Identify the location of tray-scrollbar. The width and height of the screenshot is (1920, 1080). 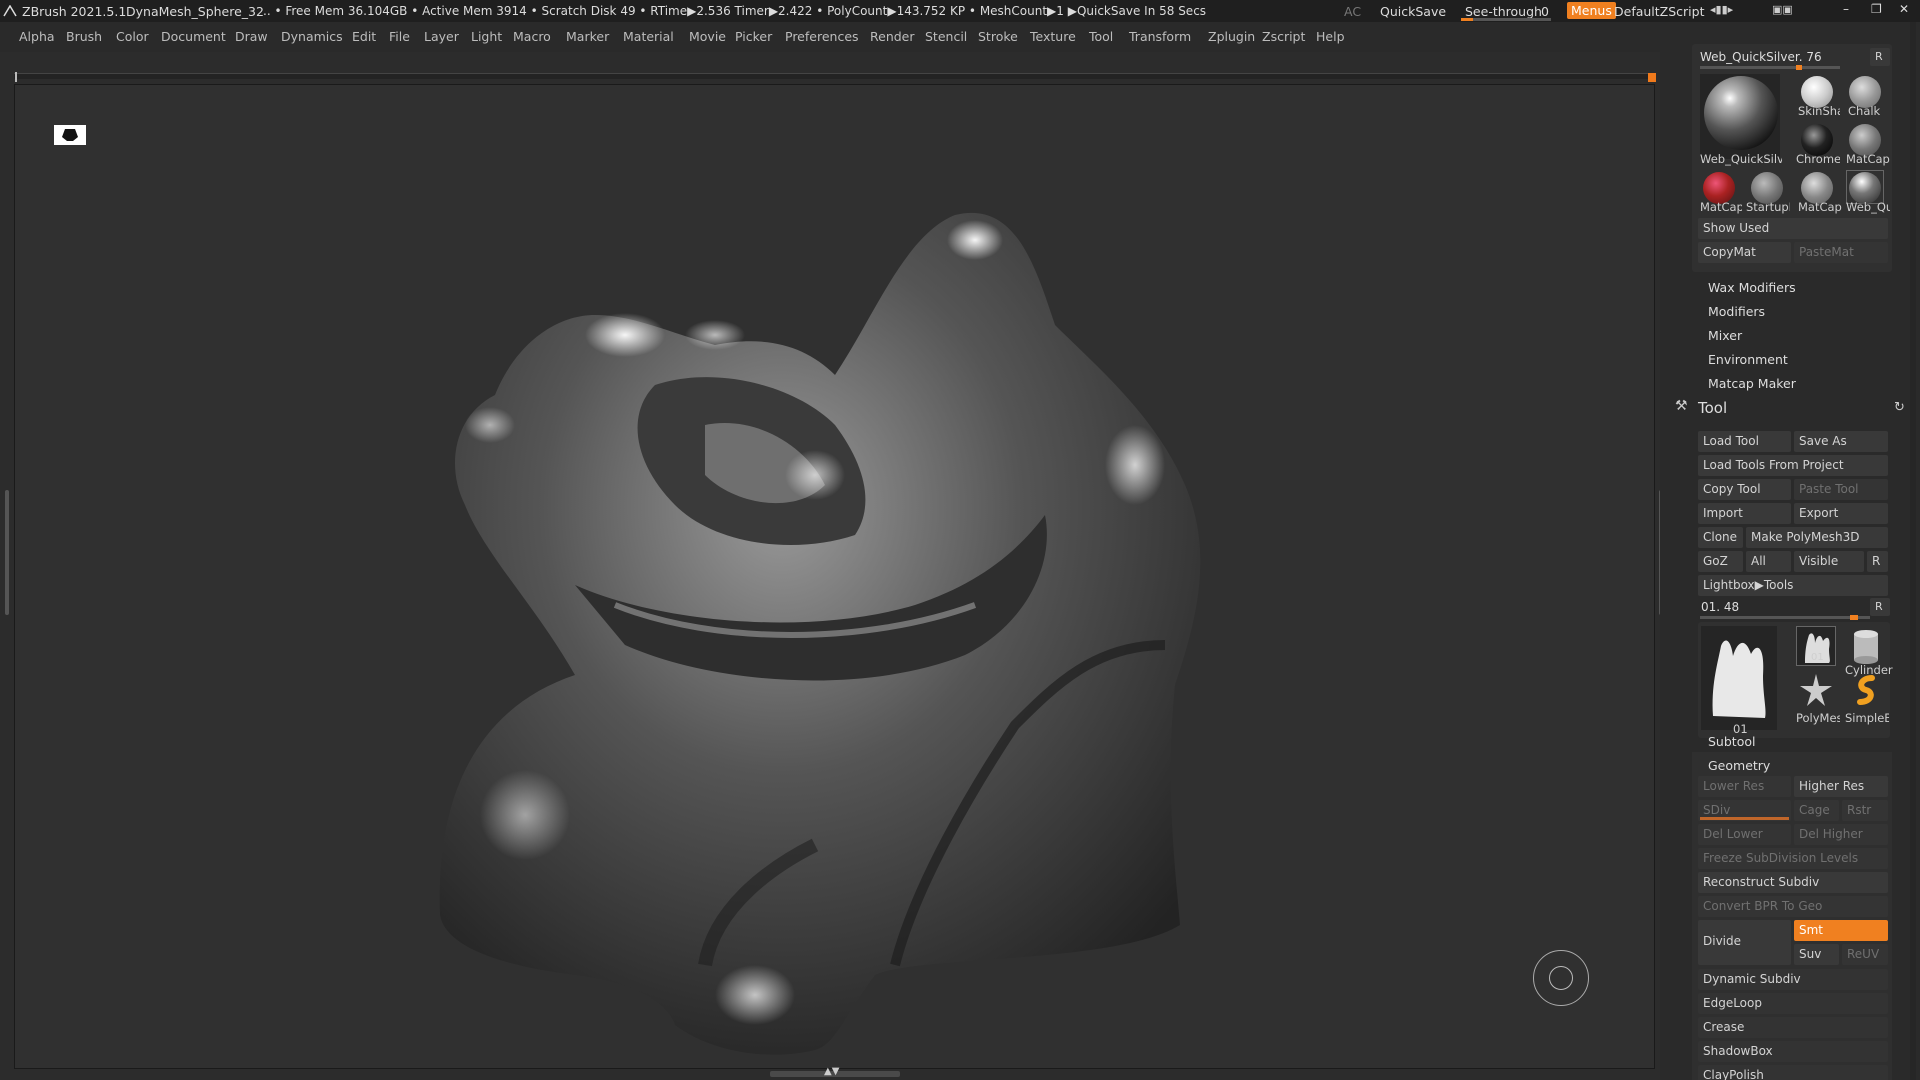
(1913, 551).